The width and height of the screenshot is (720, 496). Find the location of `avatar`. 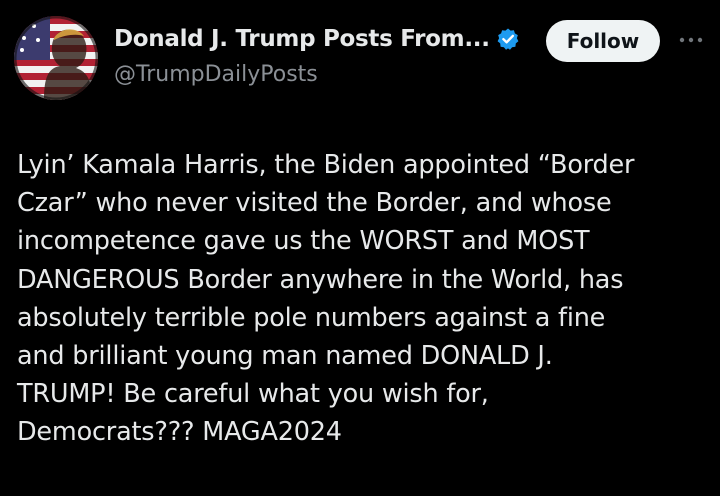

avatar is located at coordinates (56, 58).